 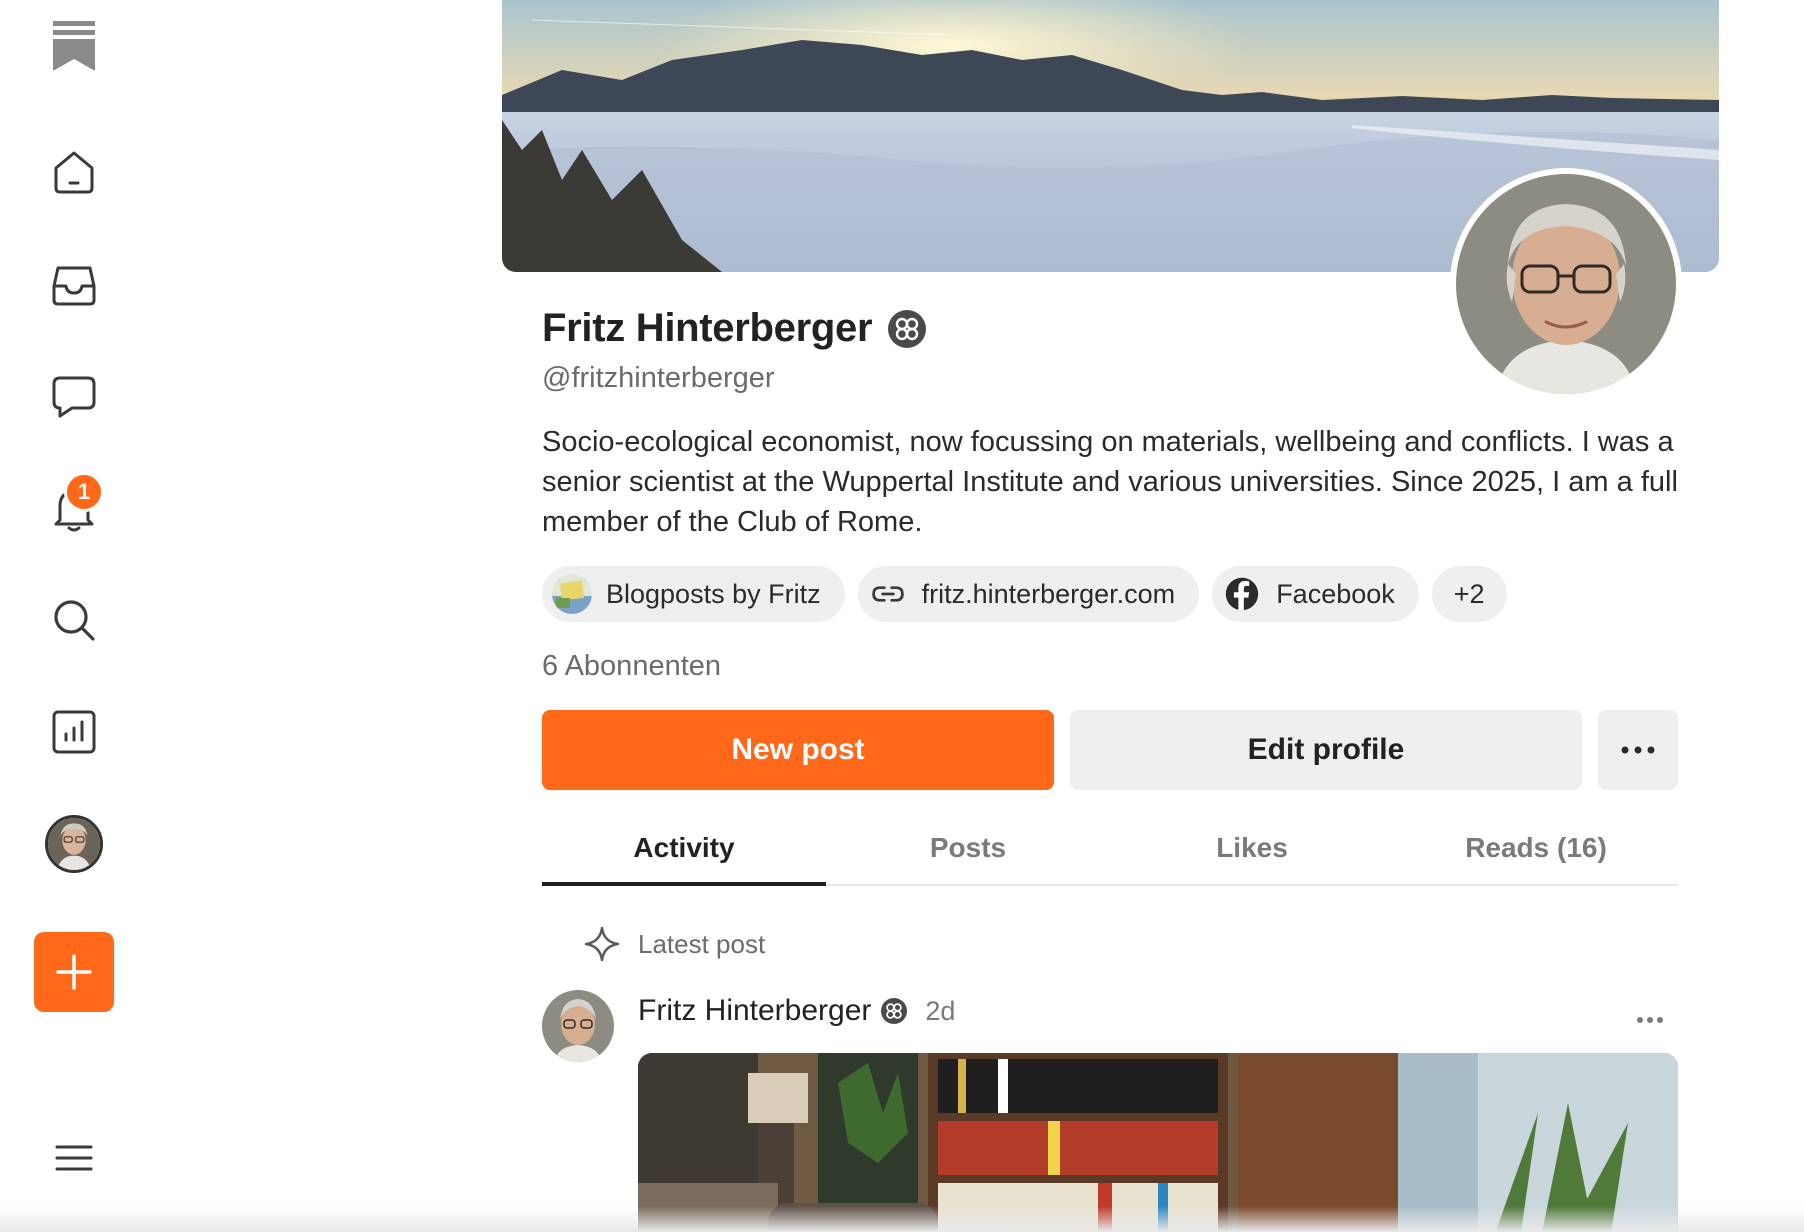 I want to click on chat-button, so click(x=74, y=396).